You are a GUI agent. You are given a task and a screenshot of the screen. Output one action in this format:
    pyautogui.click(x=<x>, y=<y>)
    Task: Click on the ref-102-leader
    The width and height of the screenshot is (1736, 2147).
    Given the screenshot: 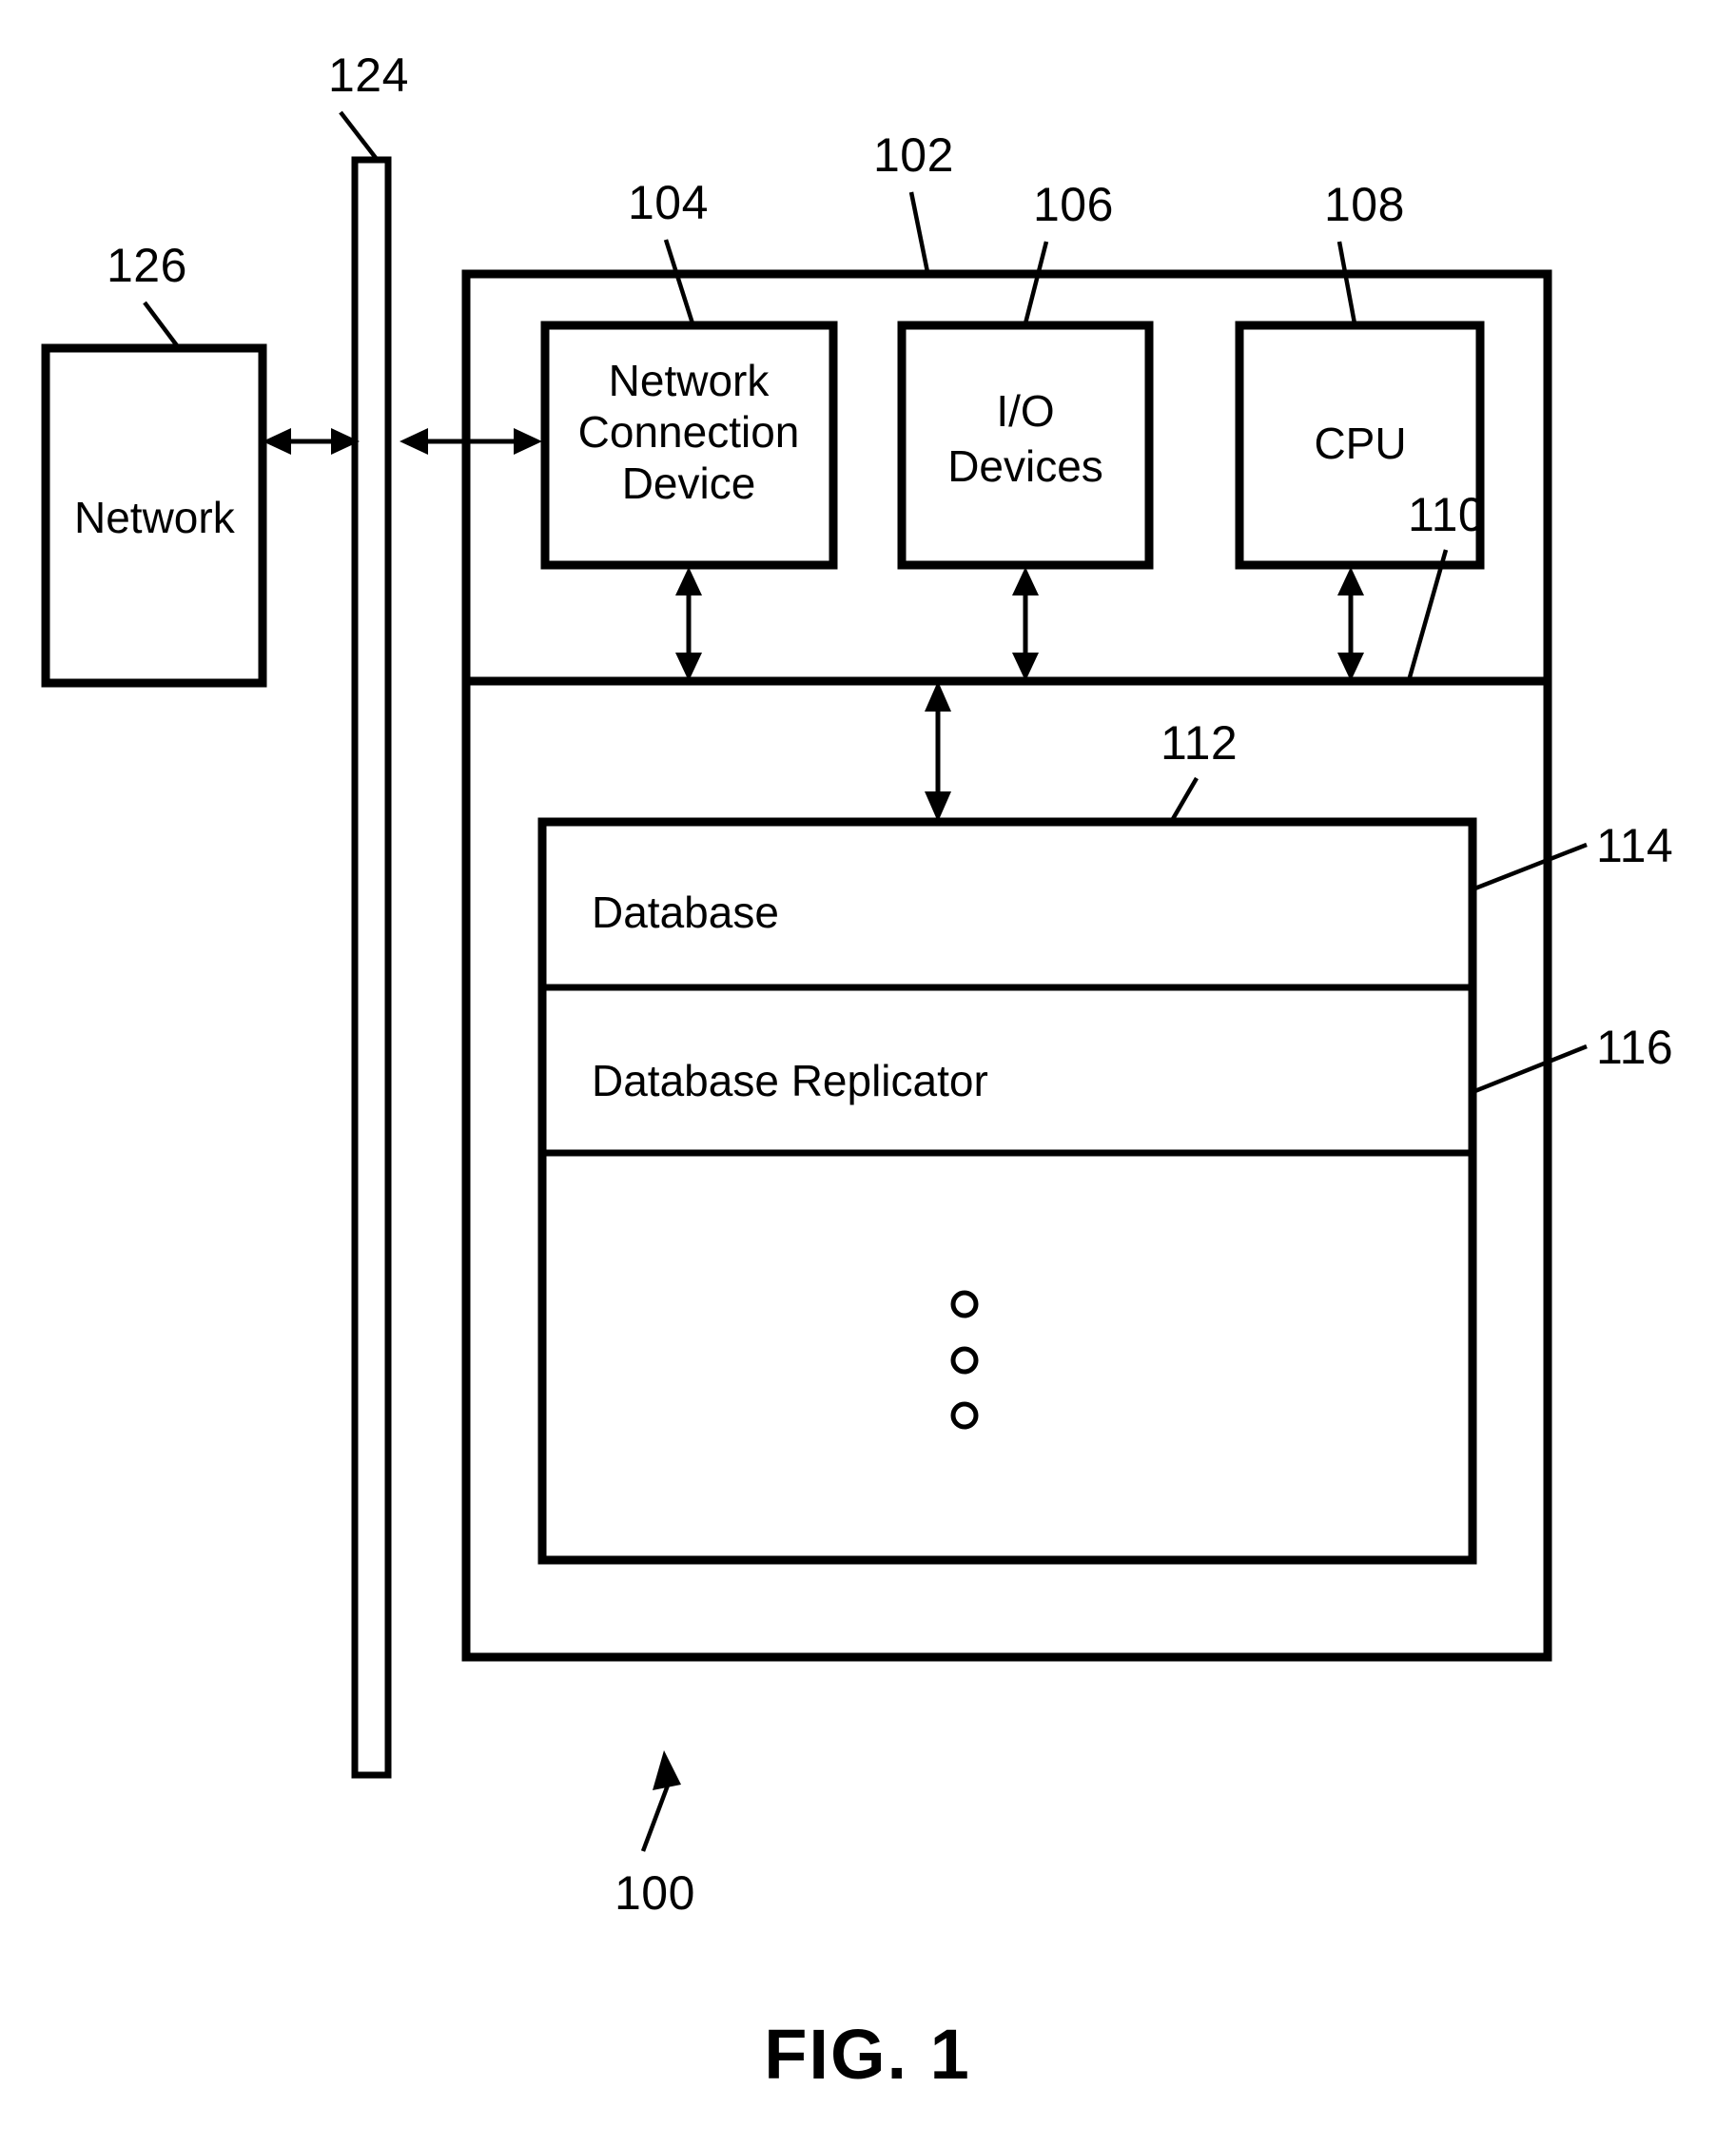 What is the action you would take?
    pyautogui.click(x=919, y=232)
    